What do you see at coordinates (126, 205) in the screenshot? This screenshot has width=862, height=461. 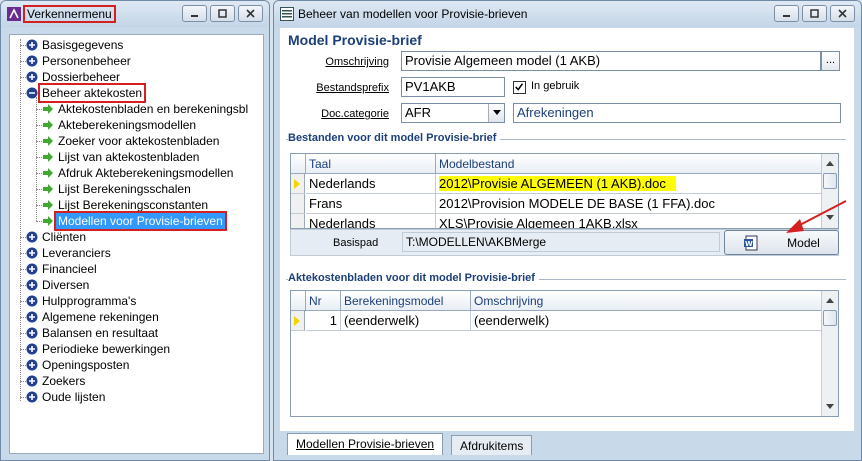 I see `tree-item-lijst-berekeningsconstanten: Lijst Berekeningsconstanten` at bounding box center [126, 205].